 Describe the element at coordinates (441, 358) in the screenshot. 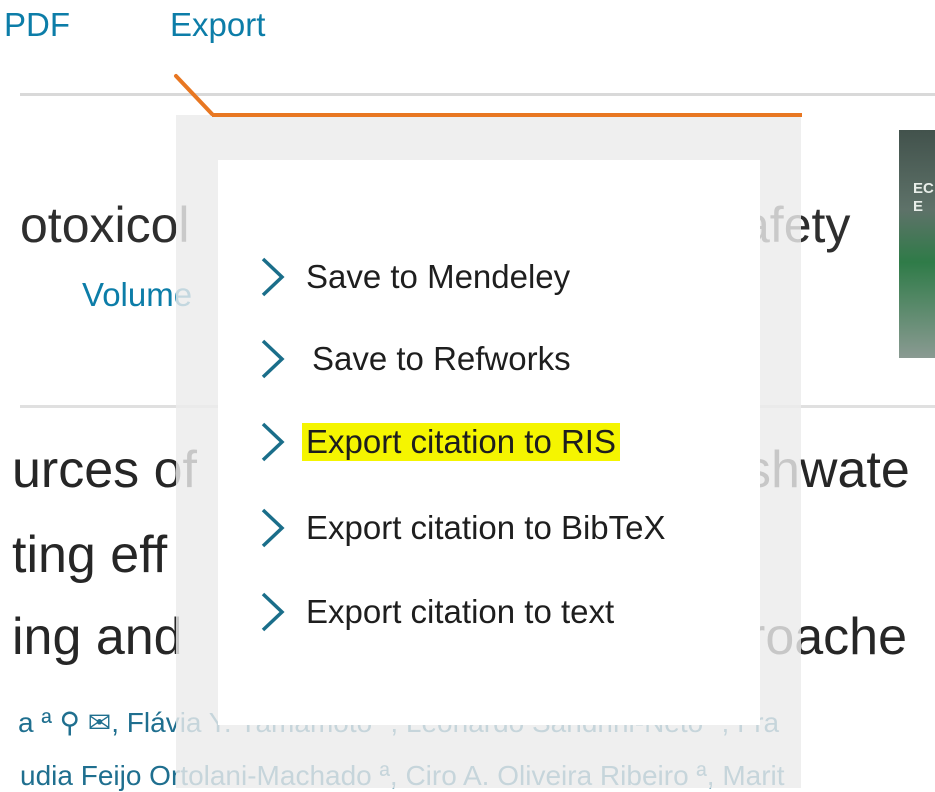

I see `menu-item-label: Save to Refworks` at that location.